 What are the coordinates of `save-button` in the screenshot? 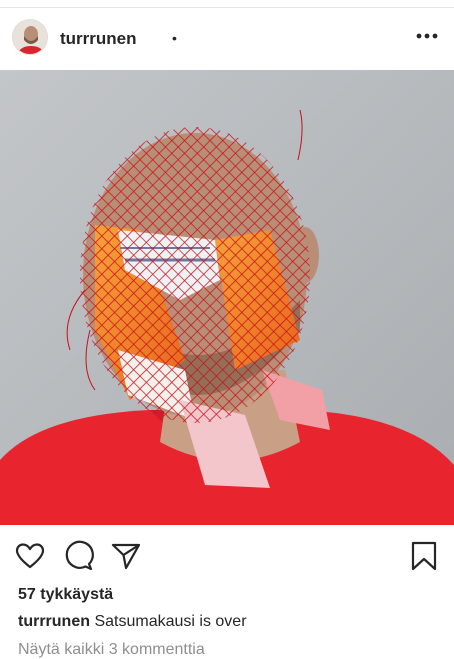 It's located at (424, 556).